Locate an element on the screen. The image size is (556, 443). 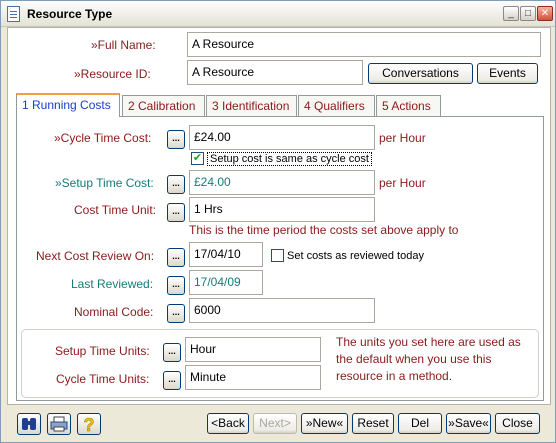
full-name-label: »Full Name: is located at coordinates (123, 45).